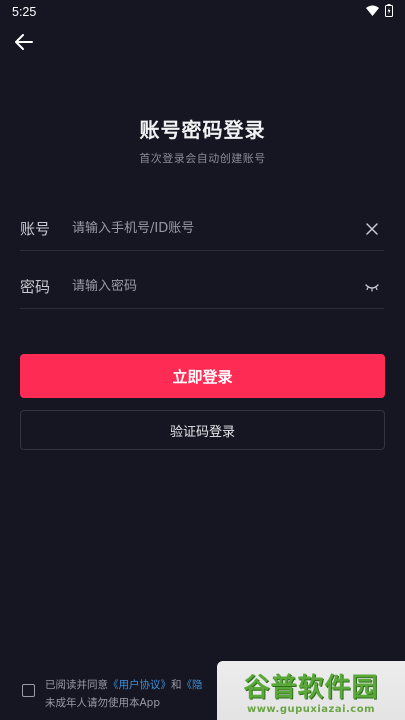 Image resolution: width=405 pixels, height=720 pixels. I want to click on agreement-prefix: 已阅读并同意, so click(76, 685).